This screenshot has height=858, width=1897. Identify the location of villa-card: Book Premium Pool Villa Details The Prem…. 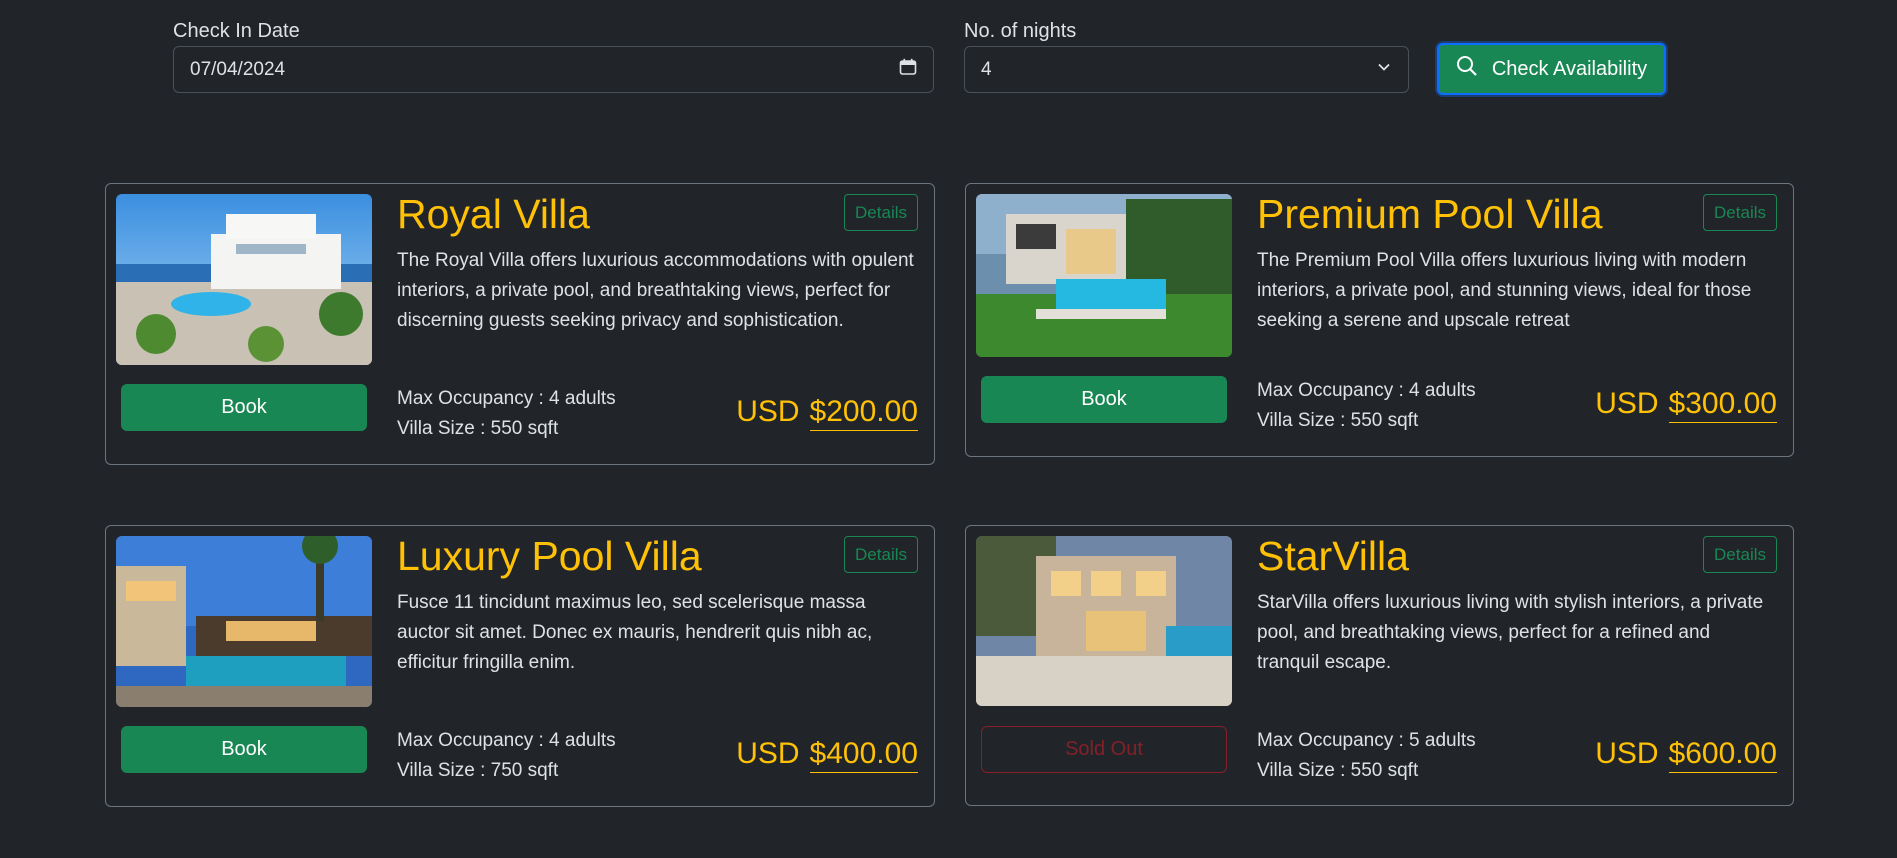
(1379, 320).